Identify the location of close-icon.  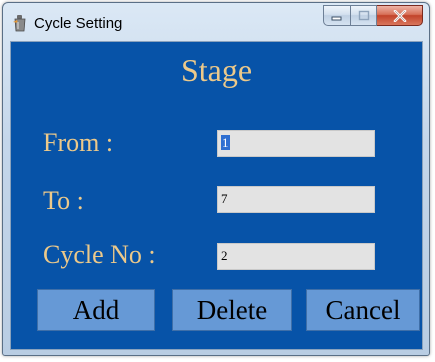
(399, 15).